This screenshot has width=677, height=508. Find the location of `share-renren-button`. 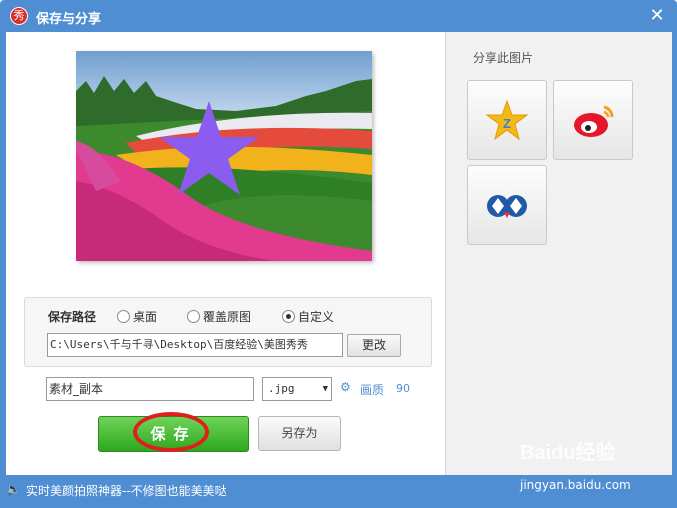

share-renren-button is located at coordinates (507, 205).